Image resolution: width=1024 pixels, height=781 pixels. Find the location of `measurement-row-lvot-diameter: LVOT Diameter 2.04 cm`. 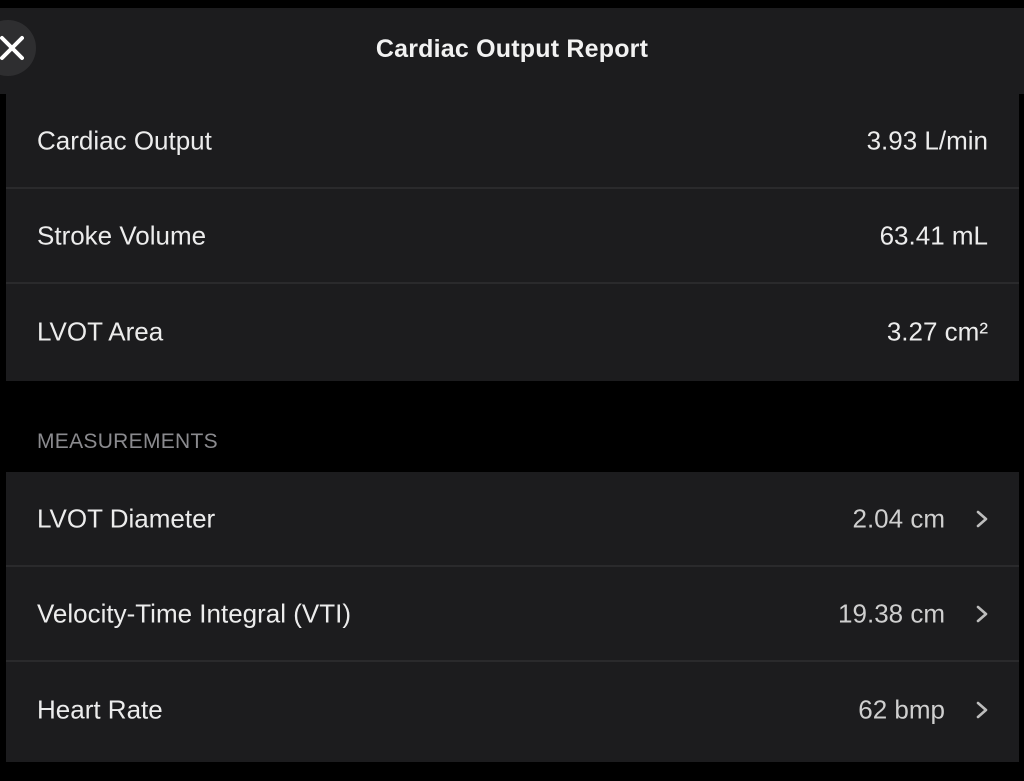

measurement-row-lvot-diameter: LVOT Diameter 2.04 cm is located at coordinates (512, 519).